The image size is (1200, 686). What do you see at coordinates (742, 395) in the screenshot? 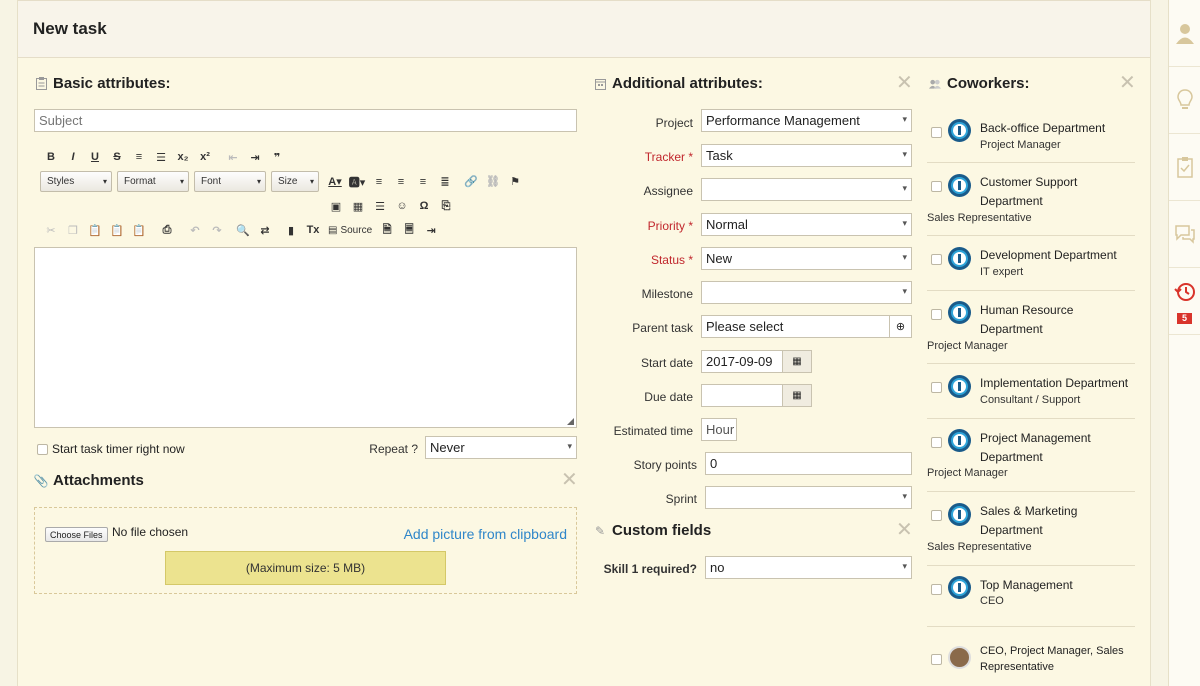
I see `due-date-input` at bounding box center [742, 395].